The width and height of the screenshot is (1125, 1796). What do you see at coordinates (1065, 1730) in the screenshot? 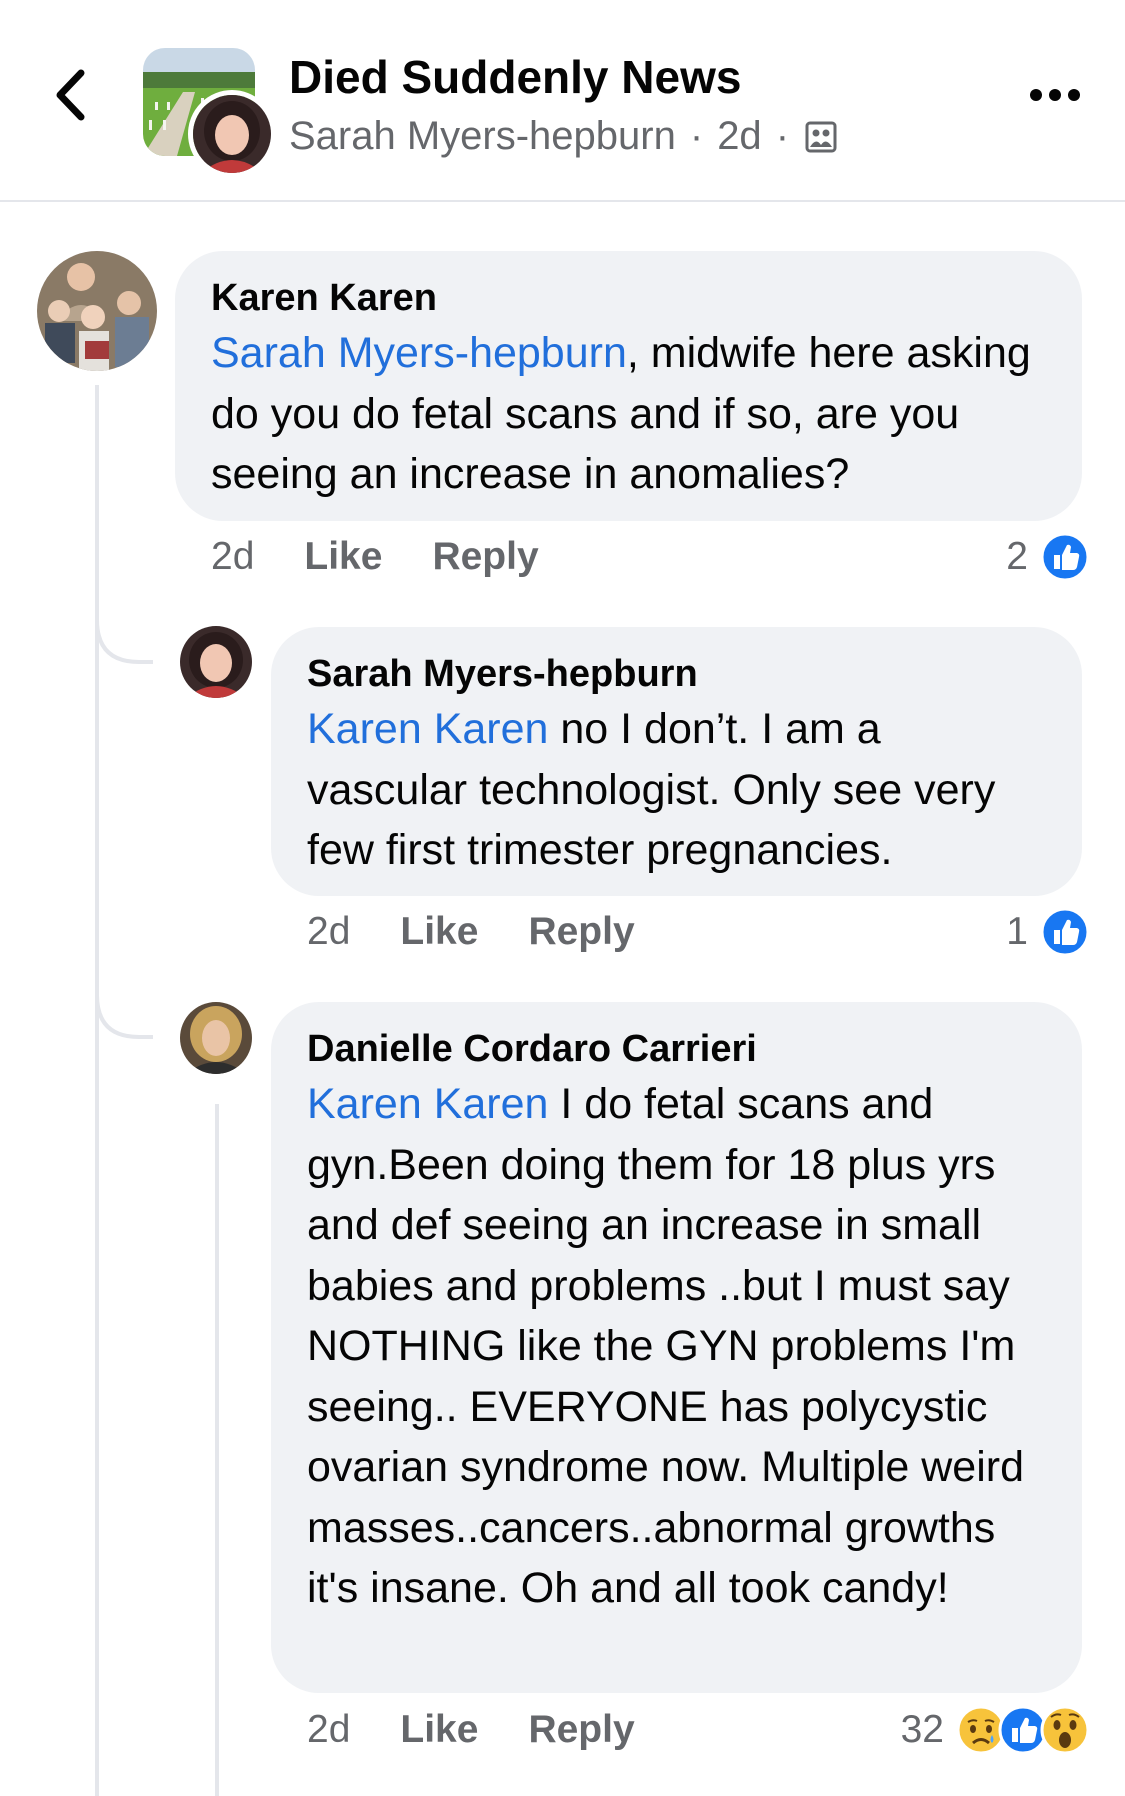
I see `wow-reaction-icon` at bounding box center [1065, 1730].